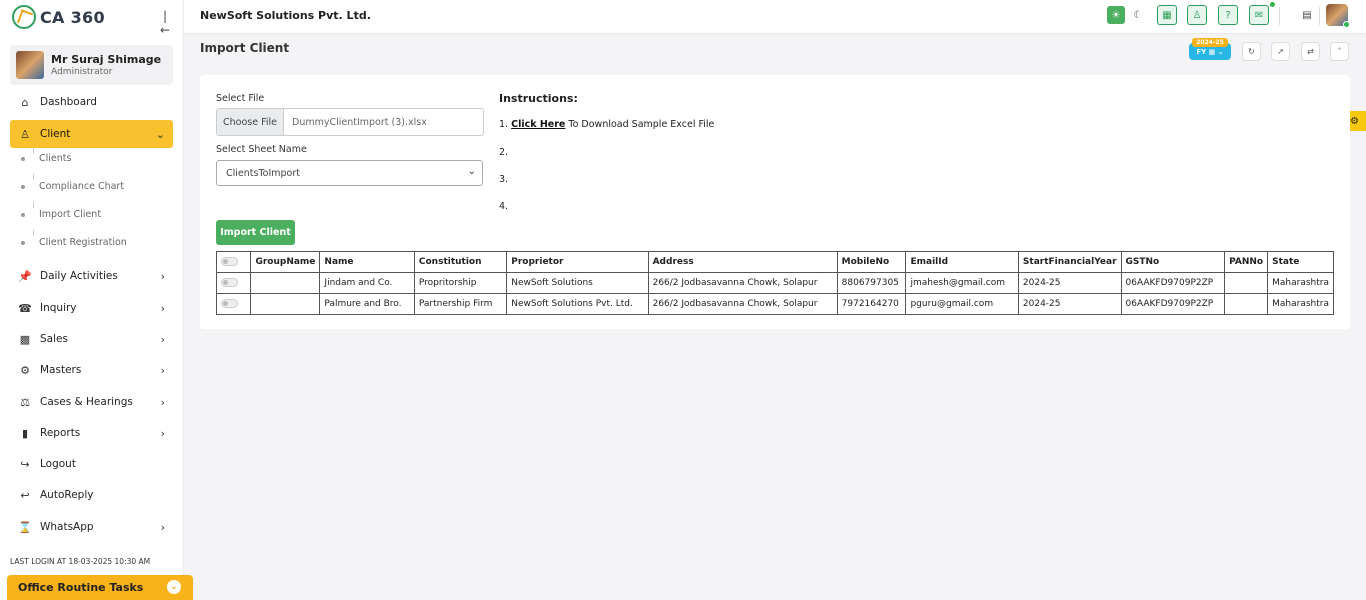 This screenshot has width=1366, height=600. What do you see at coordinates (91, 102) in the screenshot?
I see `sidebar-item-dashboard: ⌂ Dashboard` at bounding box center [91, 102].